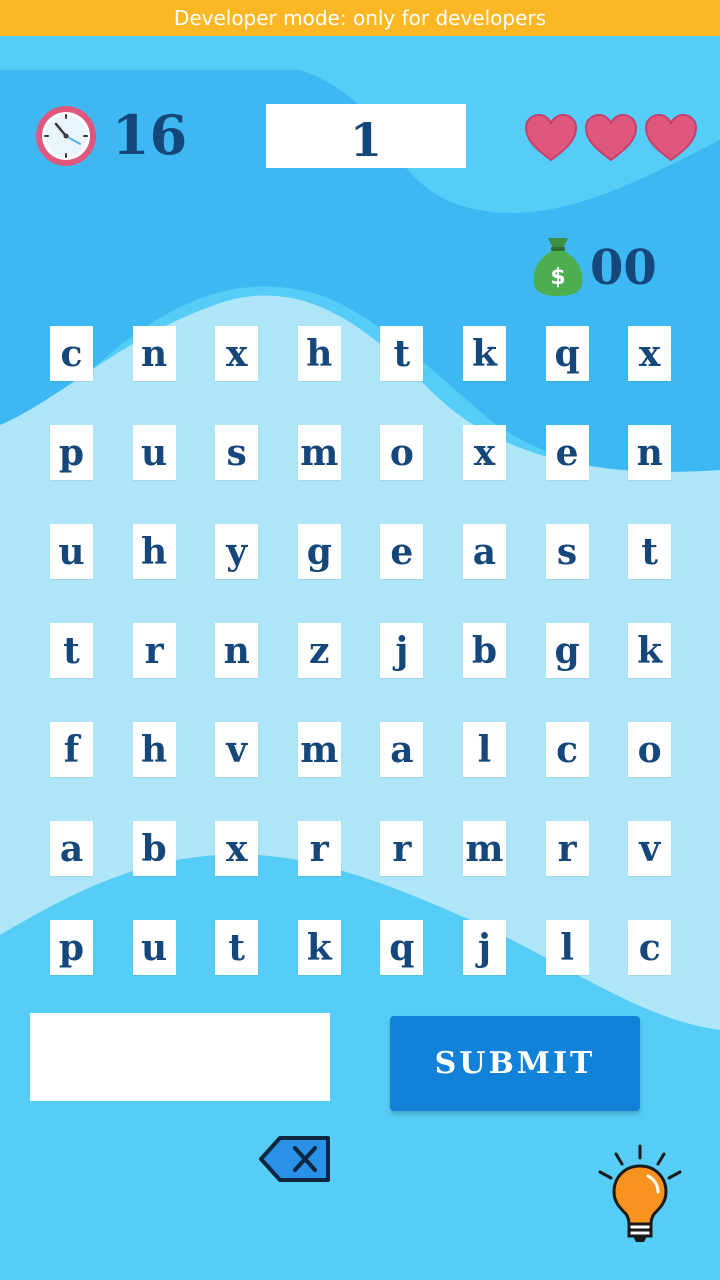 Image resolution: width=720 pixels, height=1280 pixels. What do you see at coordinates (623, 268) in the screenshot?
I see `money-value: 00` at bounding box center [623, 268].